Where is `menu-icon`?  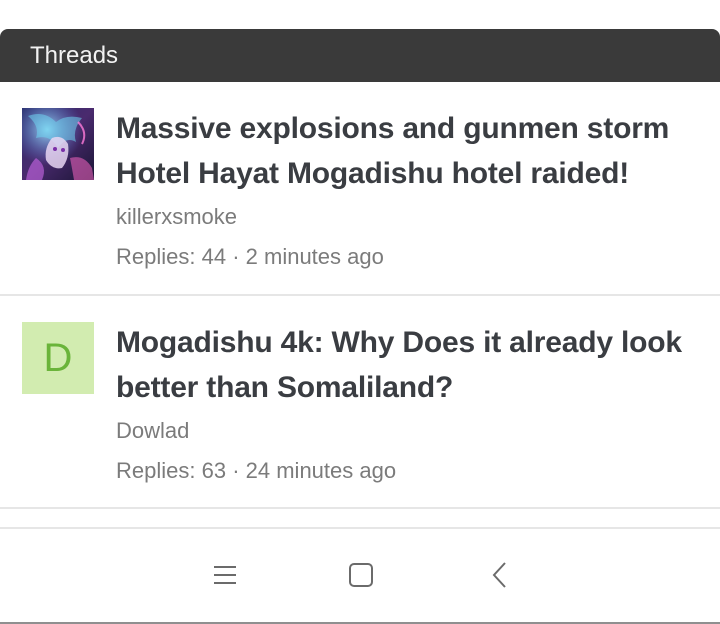
menu-icon is located at coordinates (225, 575).